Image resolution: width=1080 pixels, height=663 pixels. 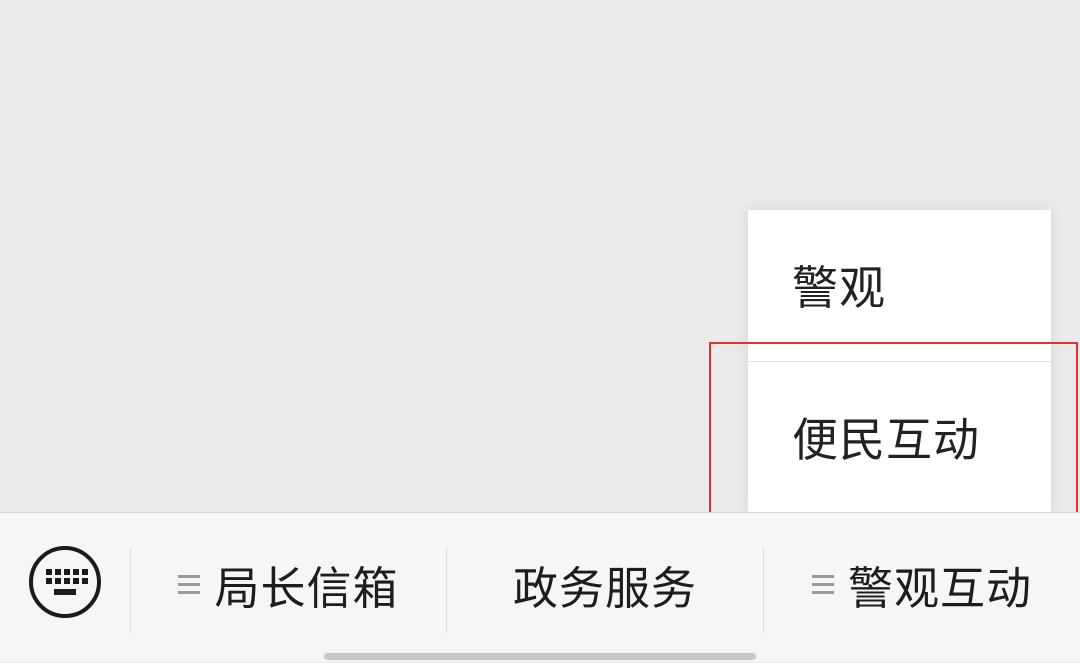 I want to click on menu-tab-zhengwu-fuwu: 政务服务, so click(x=605, y=588).